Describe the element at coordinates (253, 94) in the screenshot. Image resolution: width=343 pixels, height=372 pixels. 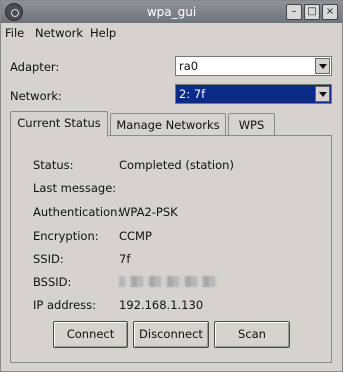
I see `network-select: 2: 7f` at that location.